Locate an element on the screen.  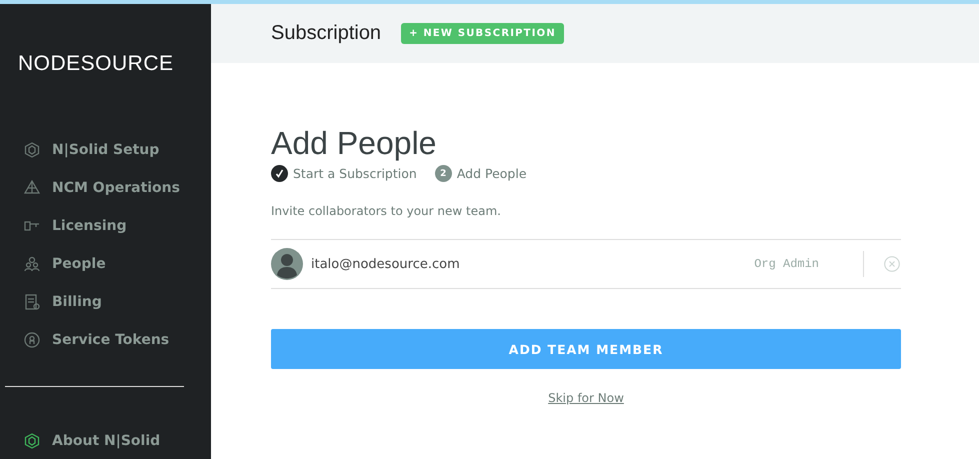
bill-icon is located at coordinates (32, 302).